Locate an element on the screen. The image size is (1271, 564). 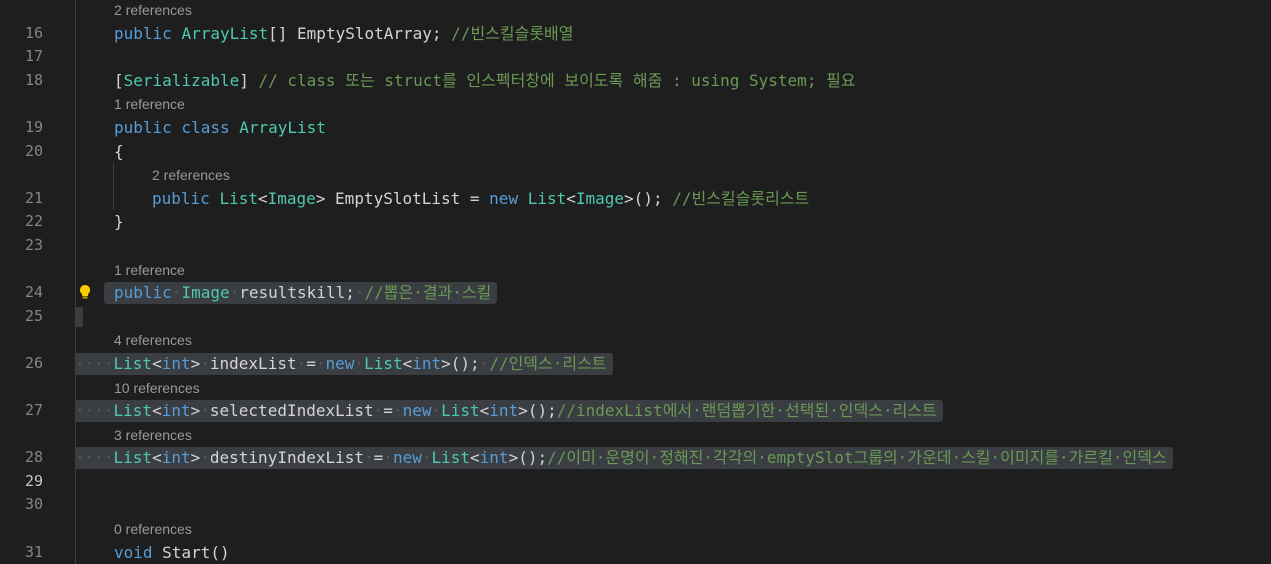
code-token: Image is located at coordinates (291, 198).